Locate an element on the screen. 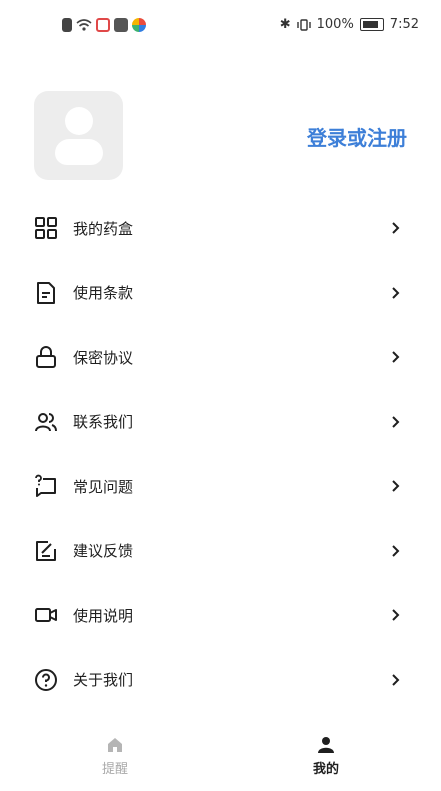 Image resolution: width=441 pixels, height=791 pixels. video-icon is located at coordinates (46, 615).